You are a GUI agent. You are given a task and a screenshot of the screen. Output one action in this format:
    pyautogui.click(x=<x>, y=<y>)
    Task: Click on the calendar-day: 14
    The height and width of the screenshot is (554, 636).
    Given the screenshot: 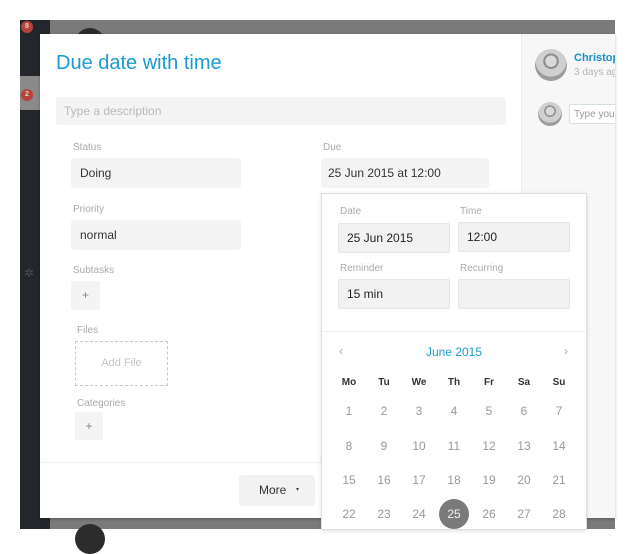 What is the action you would take?
    pyautogui.click(x=559, y=446)
    